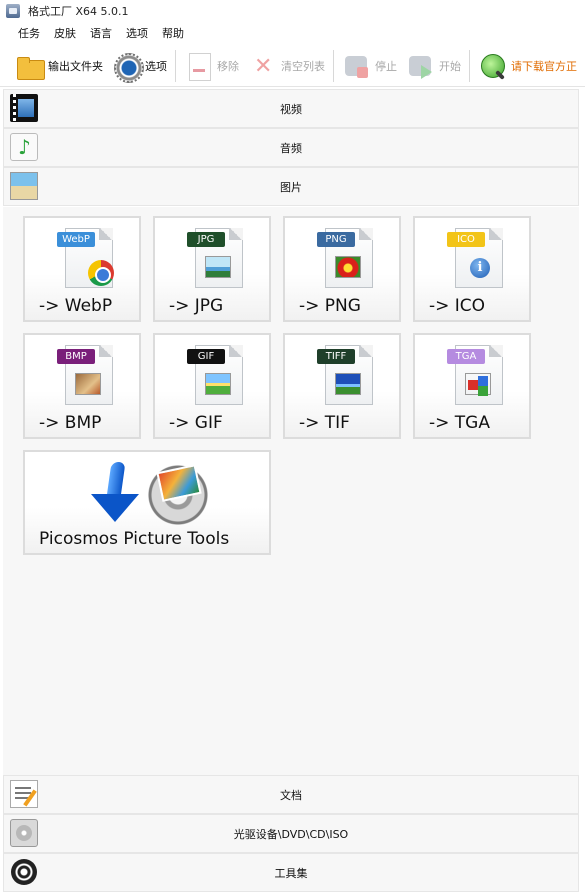  I want to click on ico-file-icon: ICO i, so click(475, 258).